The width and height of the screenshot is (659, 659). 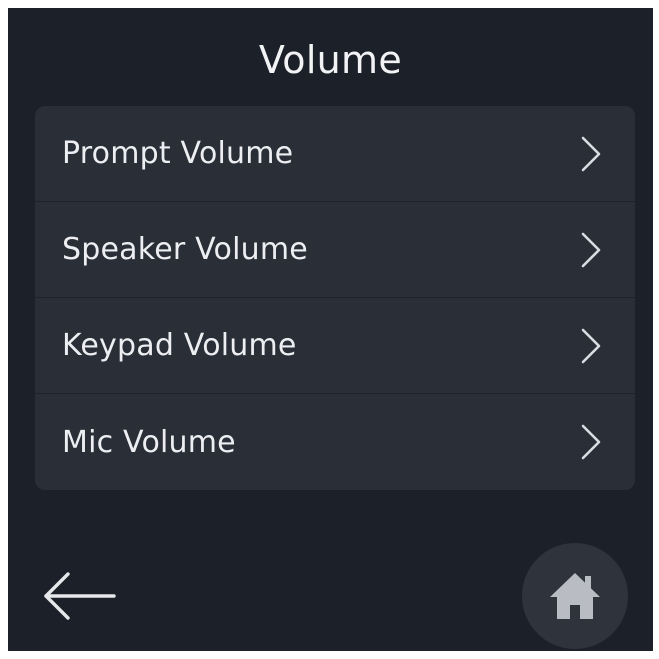 I want to click on menu-item-keypad-volume: Keypad Volume, so click(x=335, y=346).